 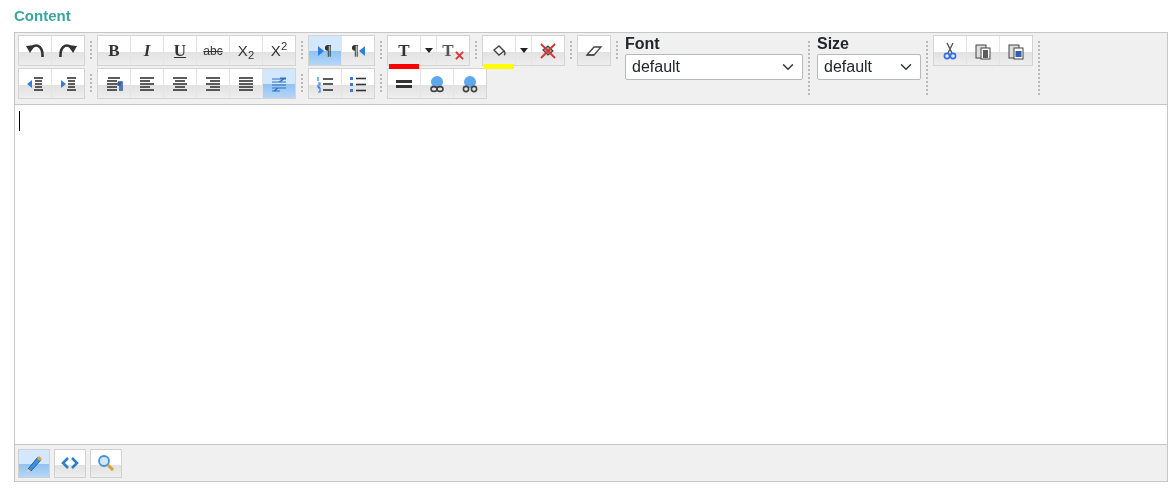 I want to click on align-left-button, so click(x=147, y=83).